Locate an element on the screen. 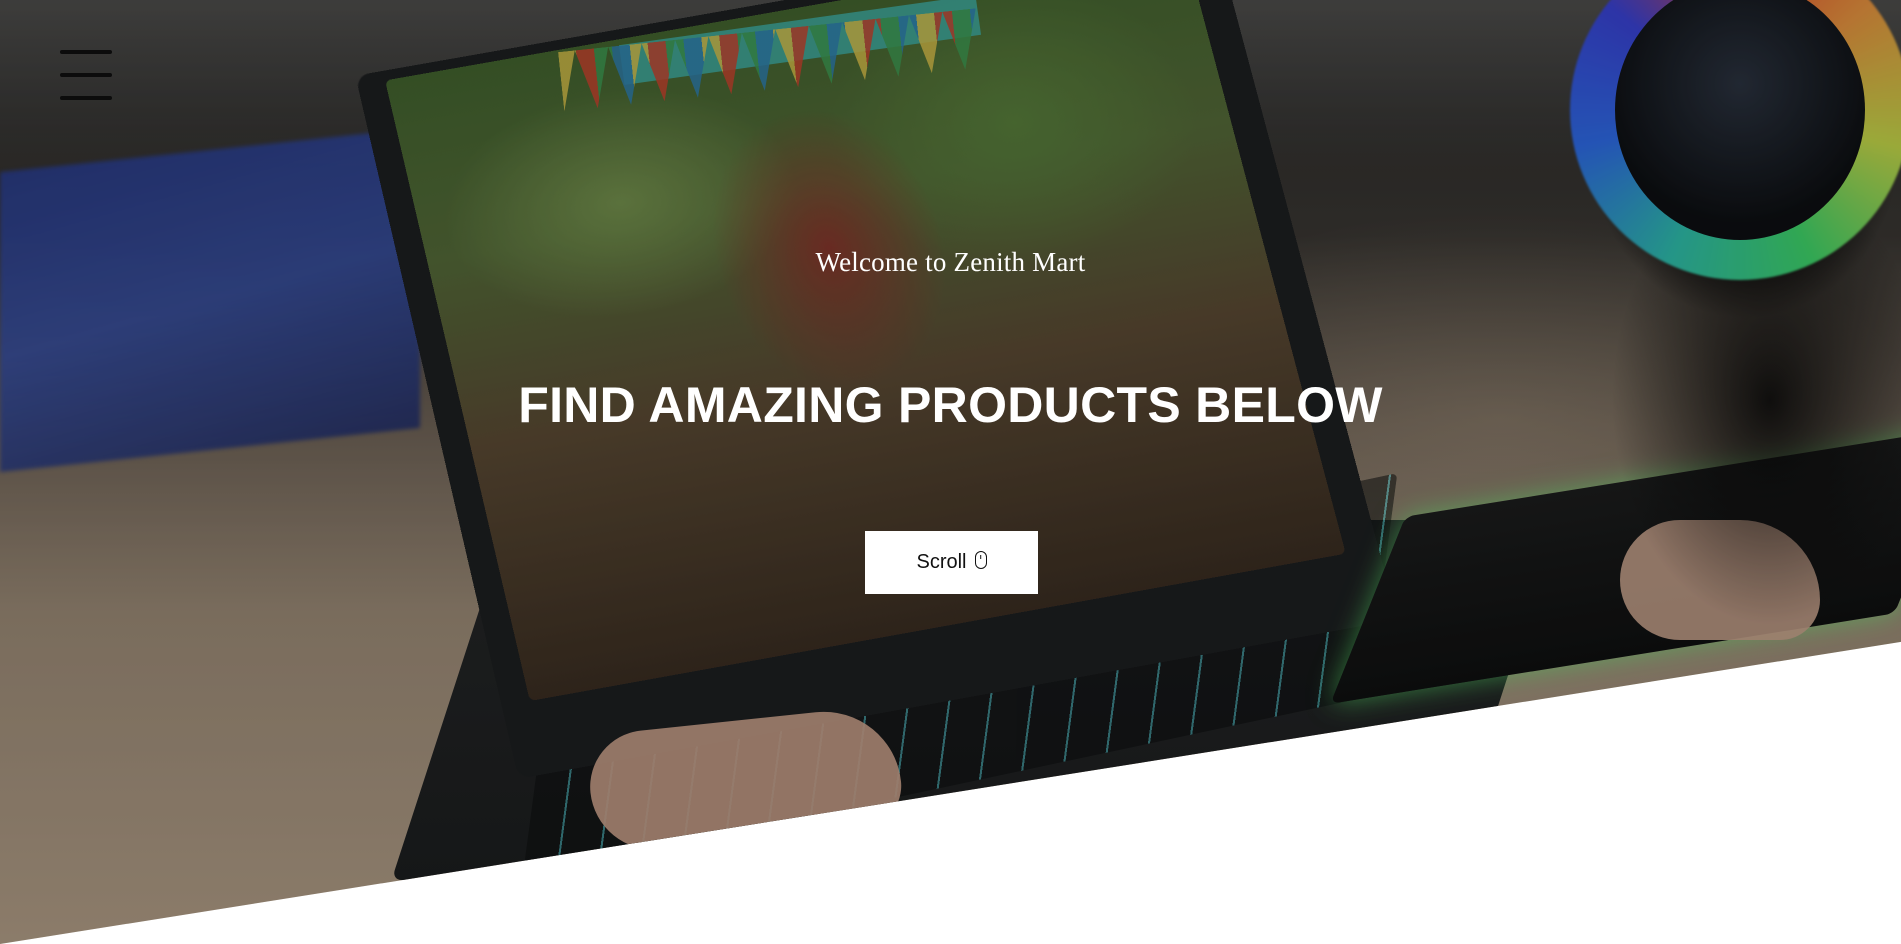 The width and height of the screenshot is (1901, 944). hamburger-menu-icon is located at coordinates (86, 75).